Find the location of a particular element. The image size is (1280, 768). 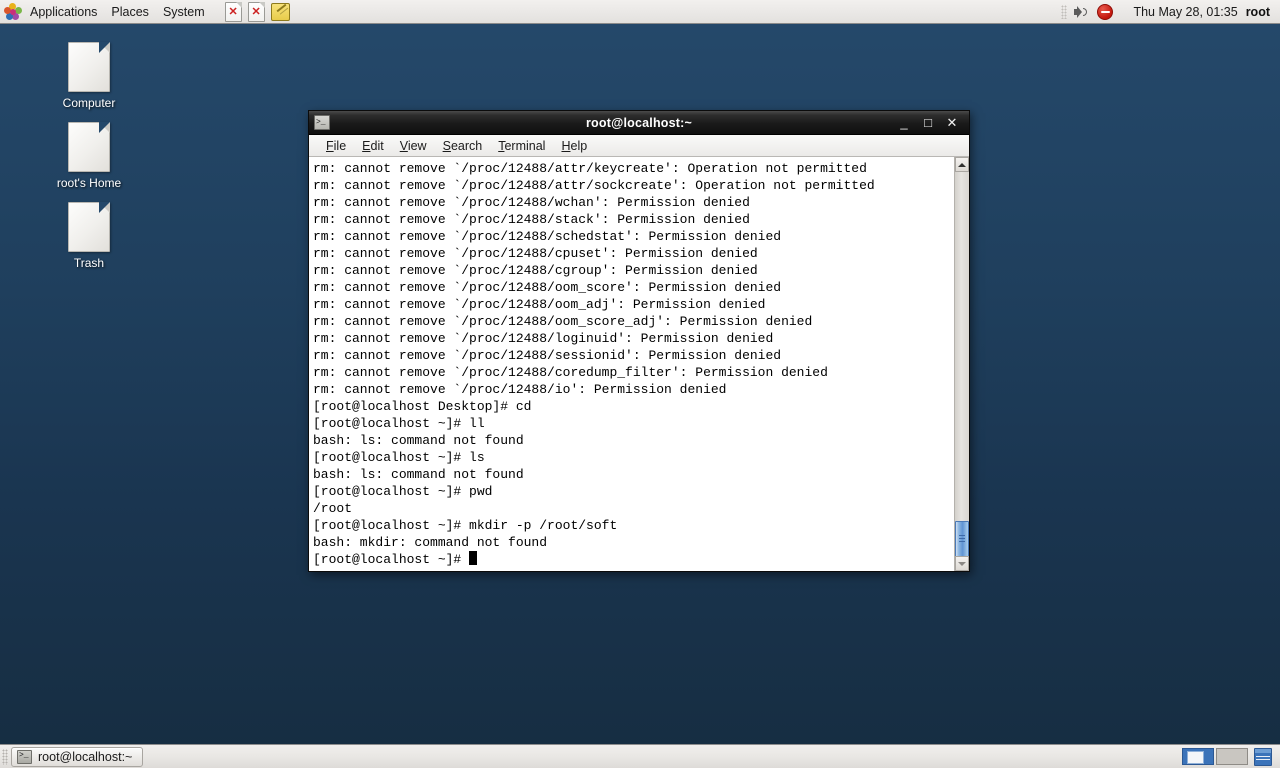

chevron-down-icon is located at coordinates (962, 563).